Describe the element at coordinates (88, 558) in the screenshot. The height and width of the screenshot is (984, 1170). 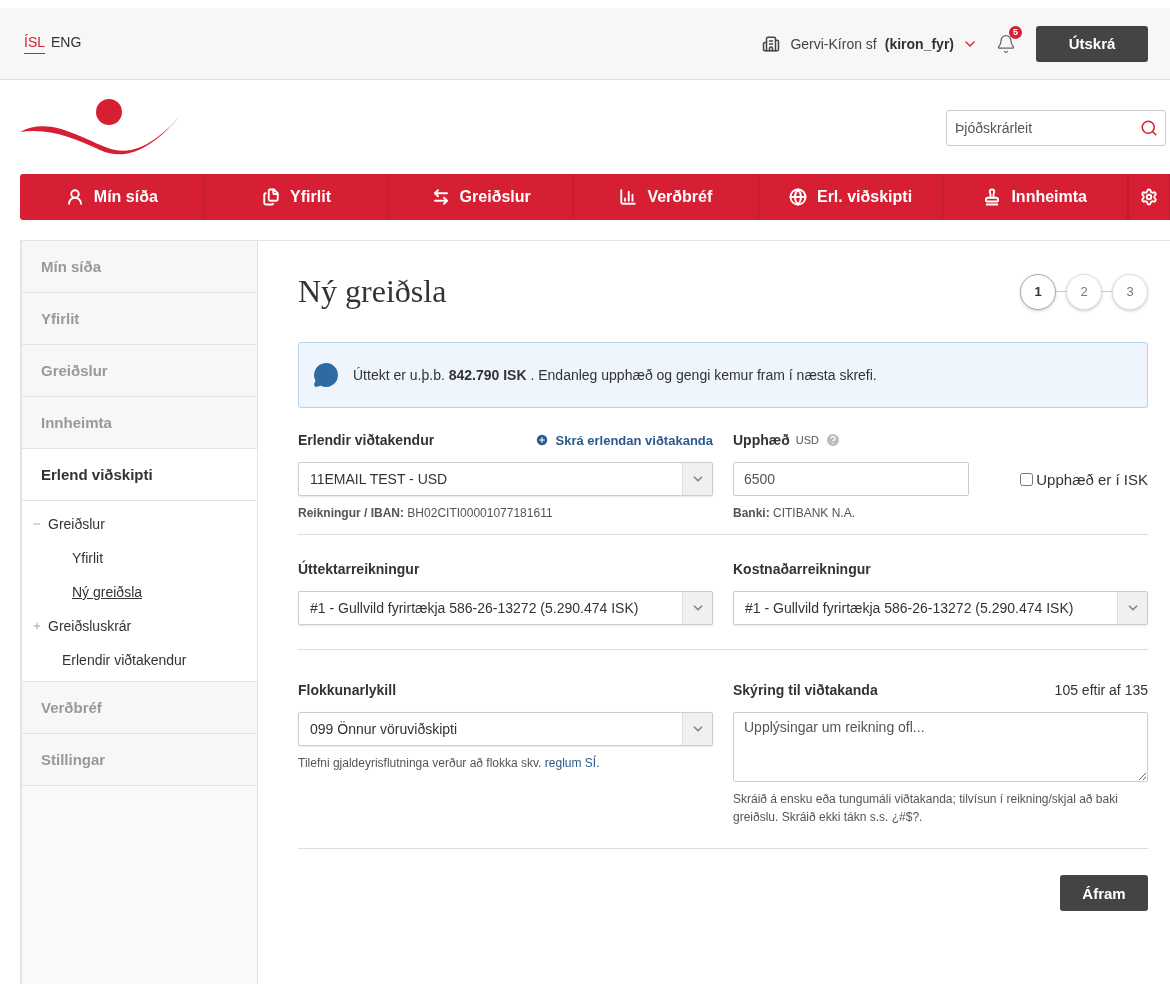
I see `sidebar-subitem: Yfirlit` at that location.